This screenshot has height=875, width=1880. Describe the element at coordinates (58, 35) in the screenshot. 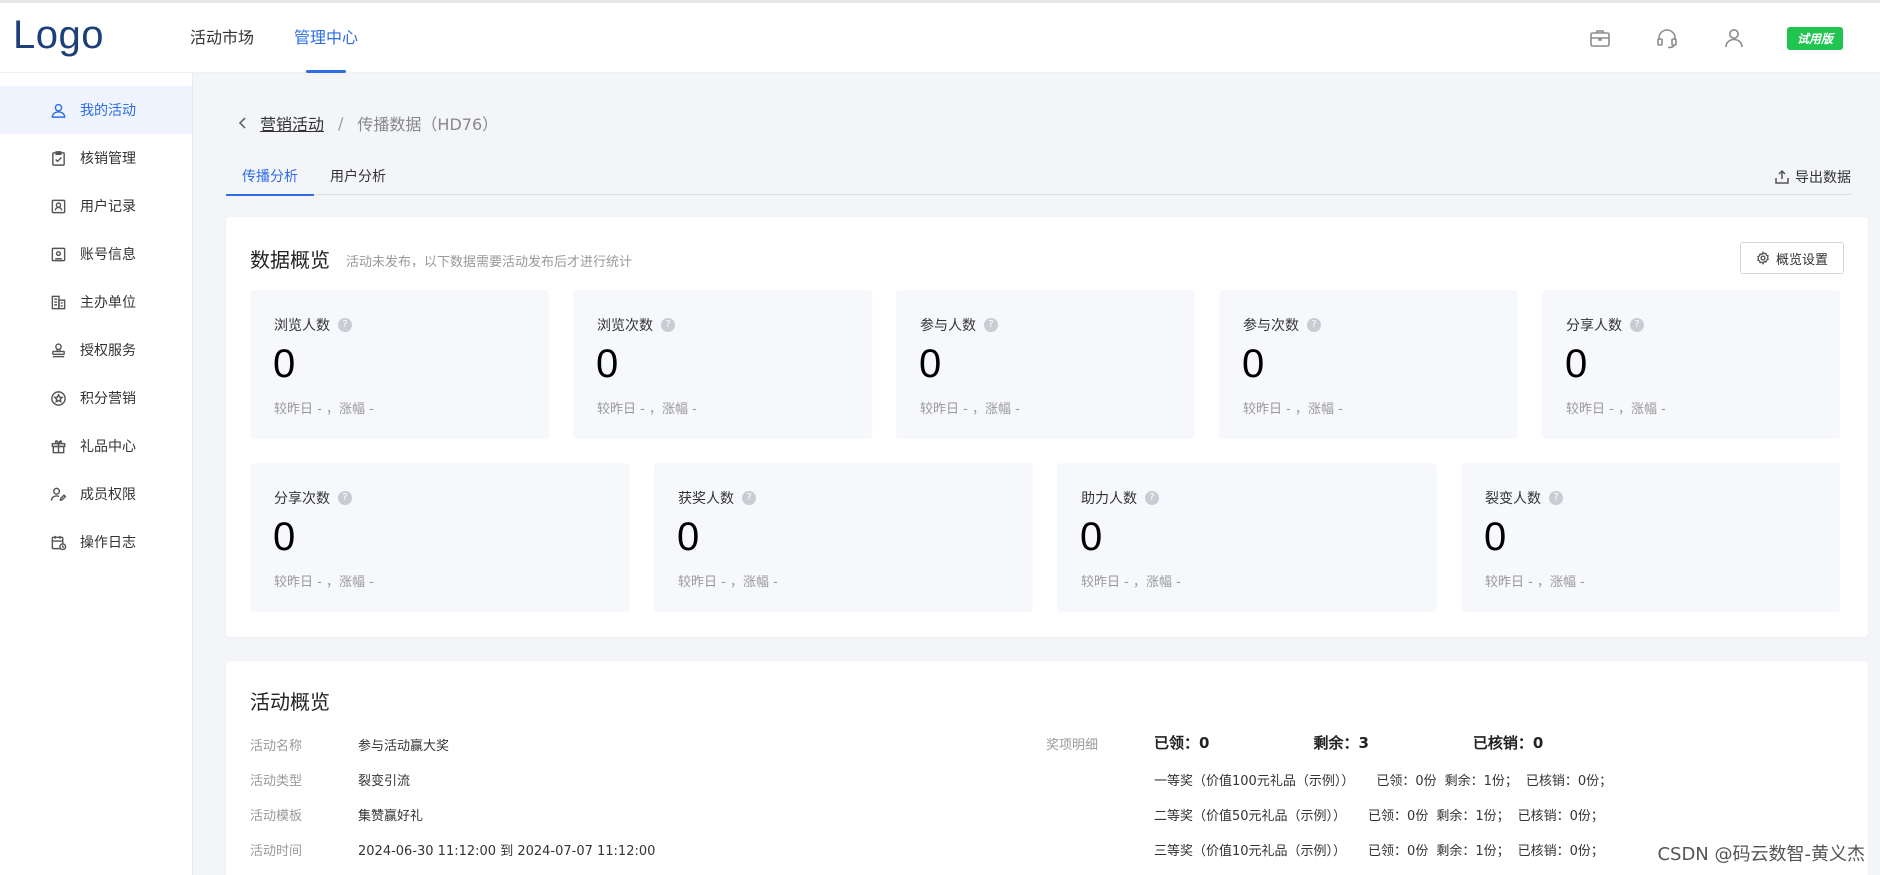

I see `logo: Logo` at that location.